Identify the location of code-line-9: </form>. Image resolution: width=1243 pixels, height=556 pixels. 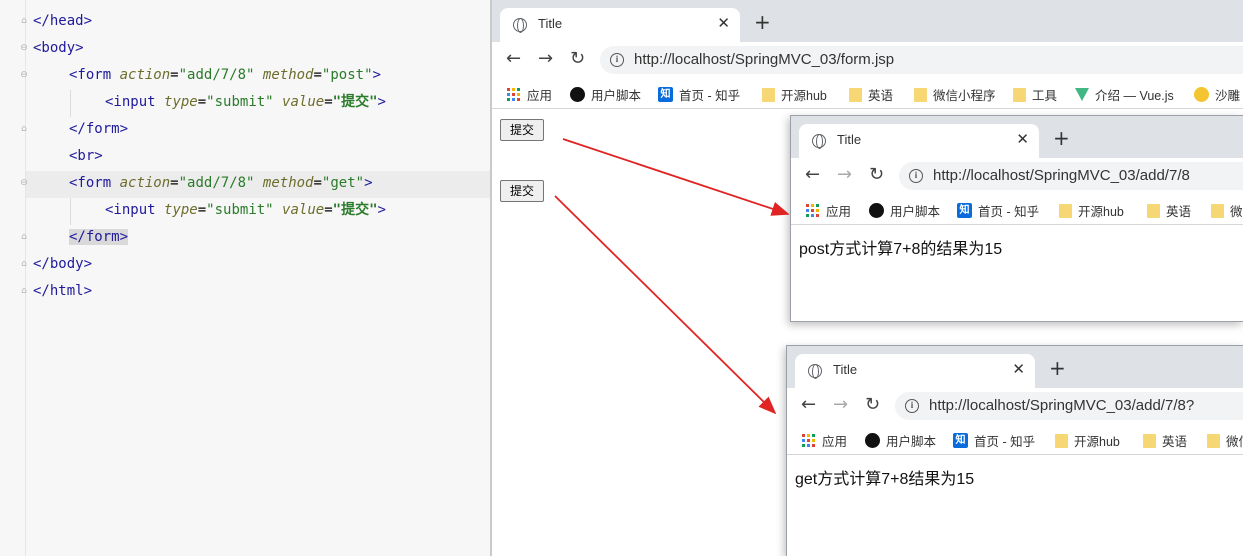
(99, 237).